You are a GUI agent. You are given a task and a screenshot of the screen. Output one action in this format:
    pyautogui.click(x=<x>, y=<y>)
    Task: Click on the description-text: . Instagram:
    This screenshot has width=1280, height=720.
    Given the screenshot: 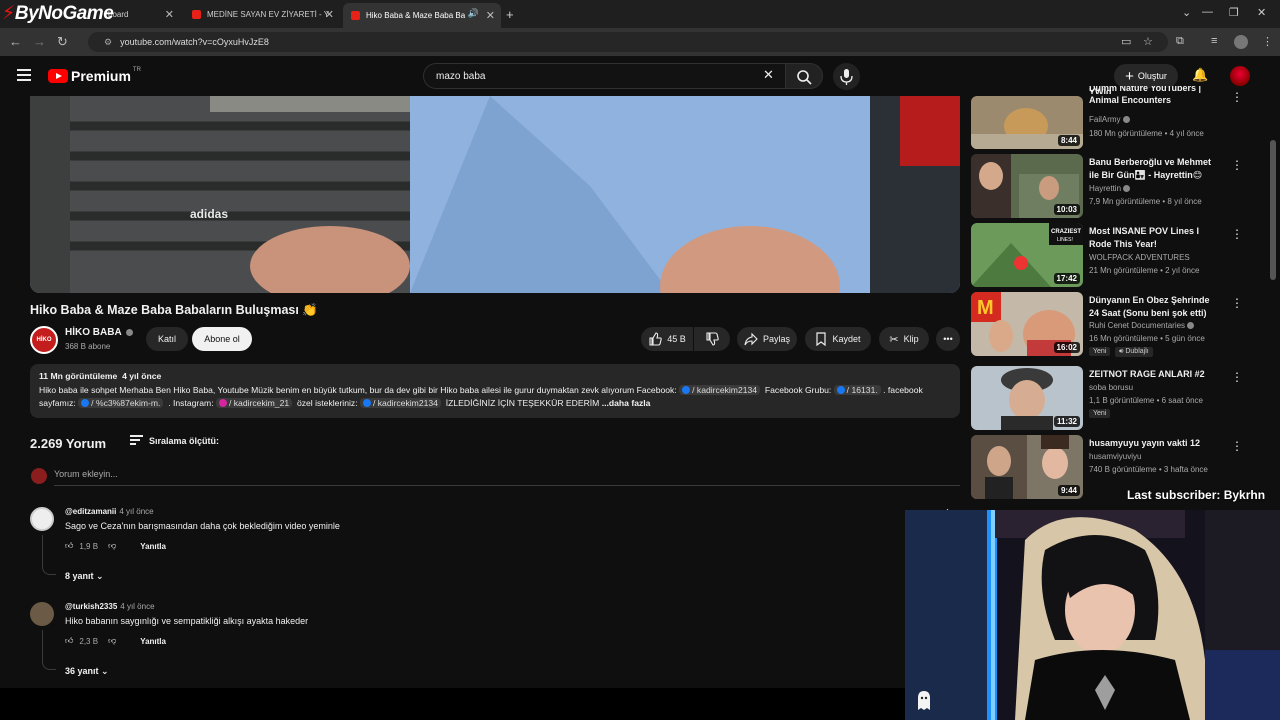 What is the action you would take?
    pyautogui.click(x=191, y=403)
    